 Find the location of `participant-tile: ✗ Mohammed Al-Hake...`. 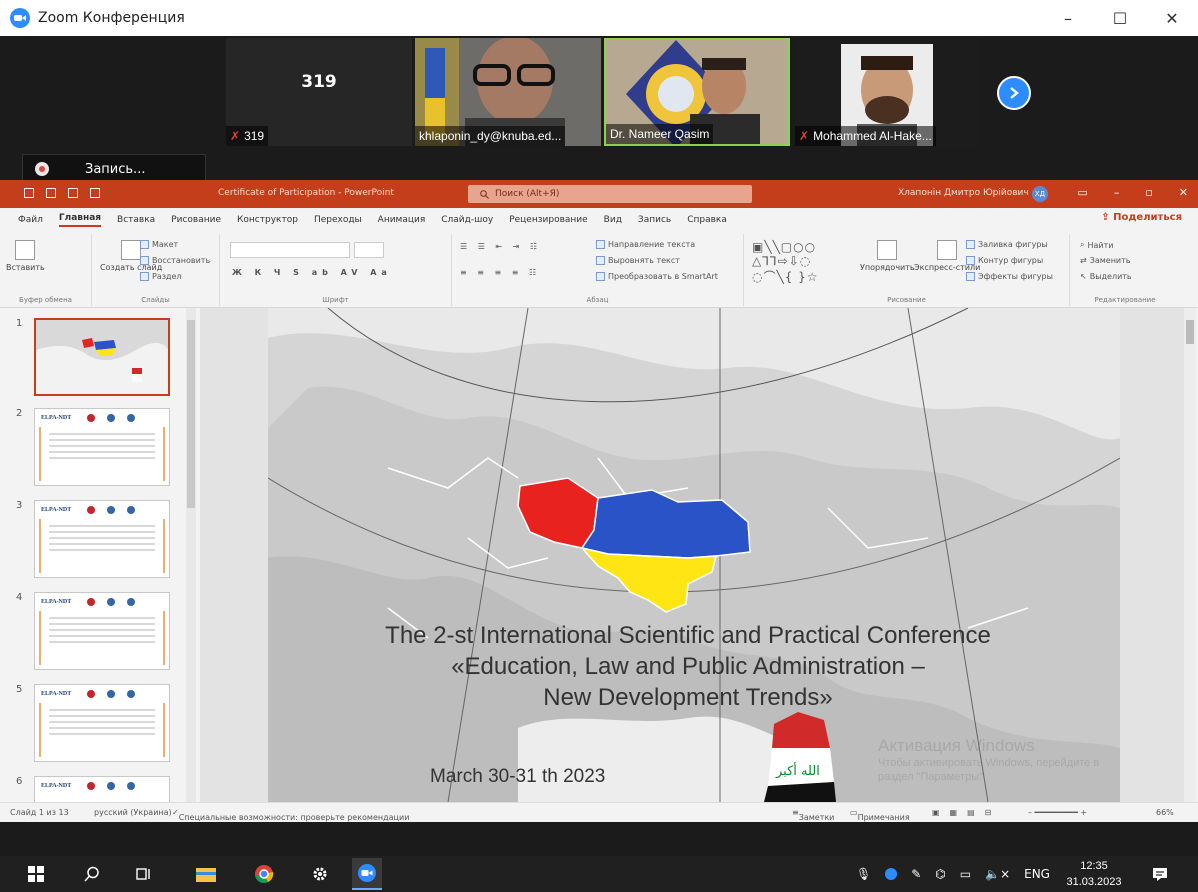

participant-tile: ✗ Mohammed Al-Hake... is located at coordinates (888, 92).